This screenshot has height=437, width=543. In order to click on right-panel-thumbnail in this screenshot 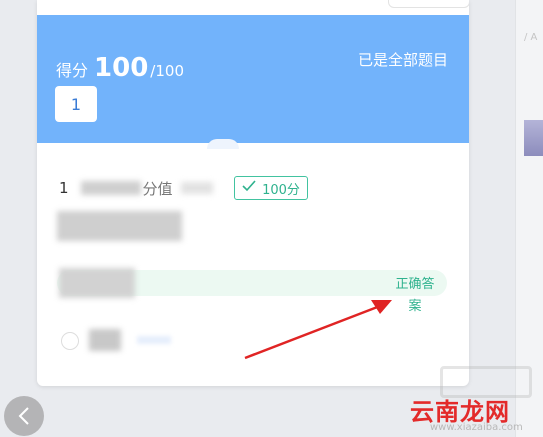, I will do `click(533, 138)`.